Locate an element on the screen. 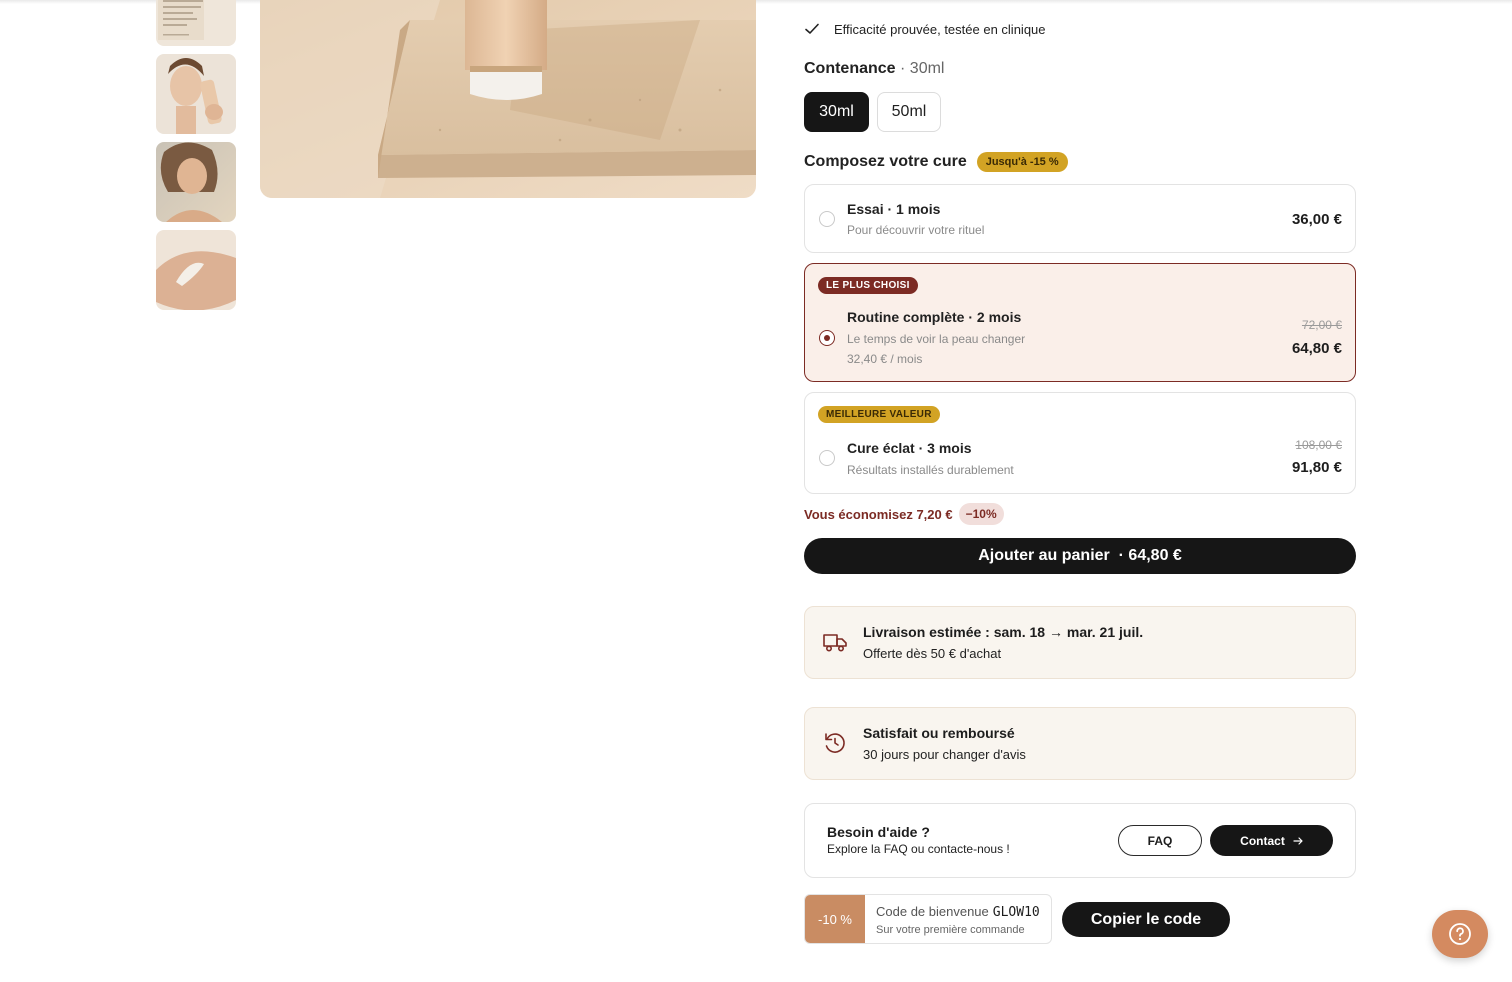 The image size is (1512, 982). help-chat-button is located at coordinates (1460, 934).